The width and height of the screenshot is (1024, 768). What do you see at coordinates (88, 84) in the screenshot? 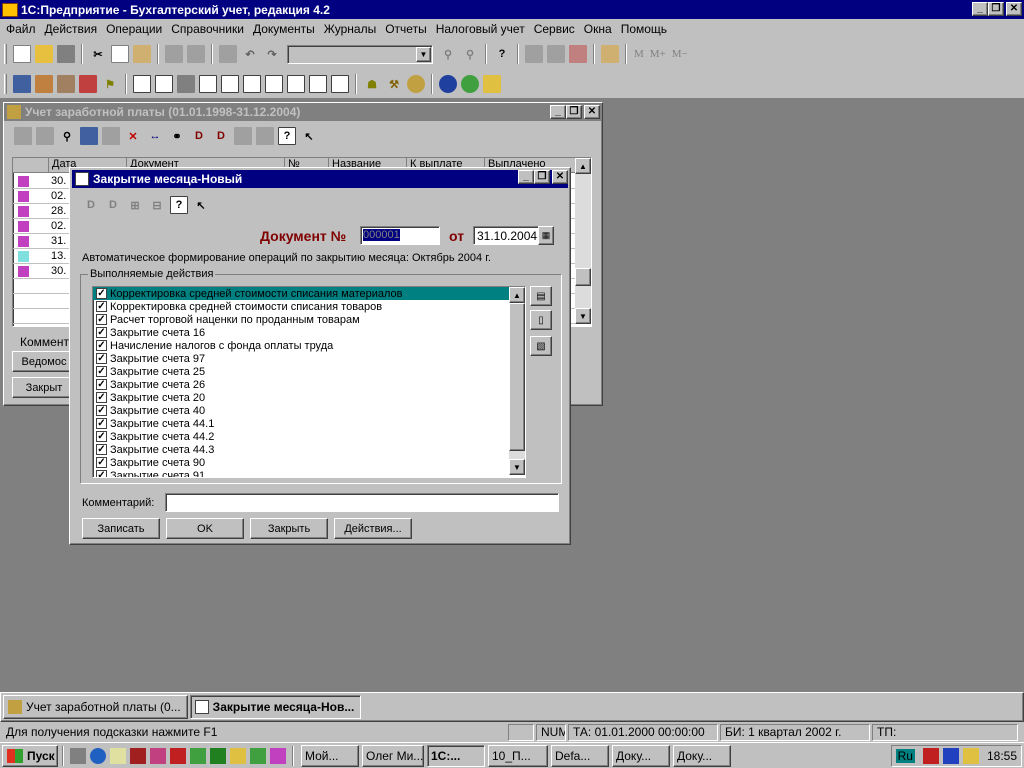
I see `operations-icon` at bounding box center [88, 84].